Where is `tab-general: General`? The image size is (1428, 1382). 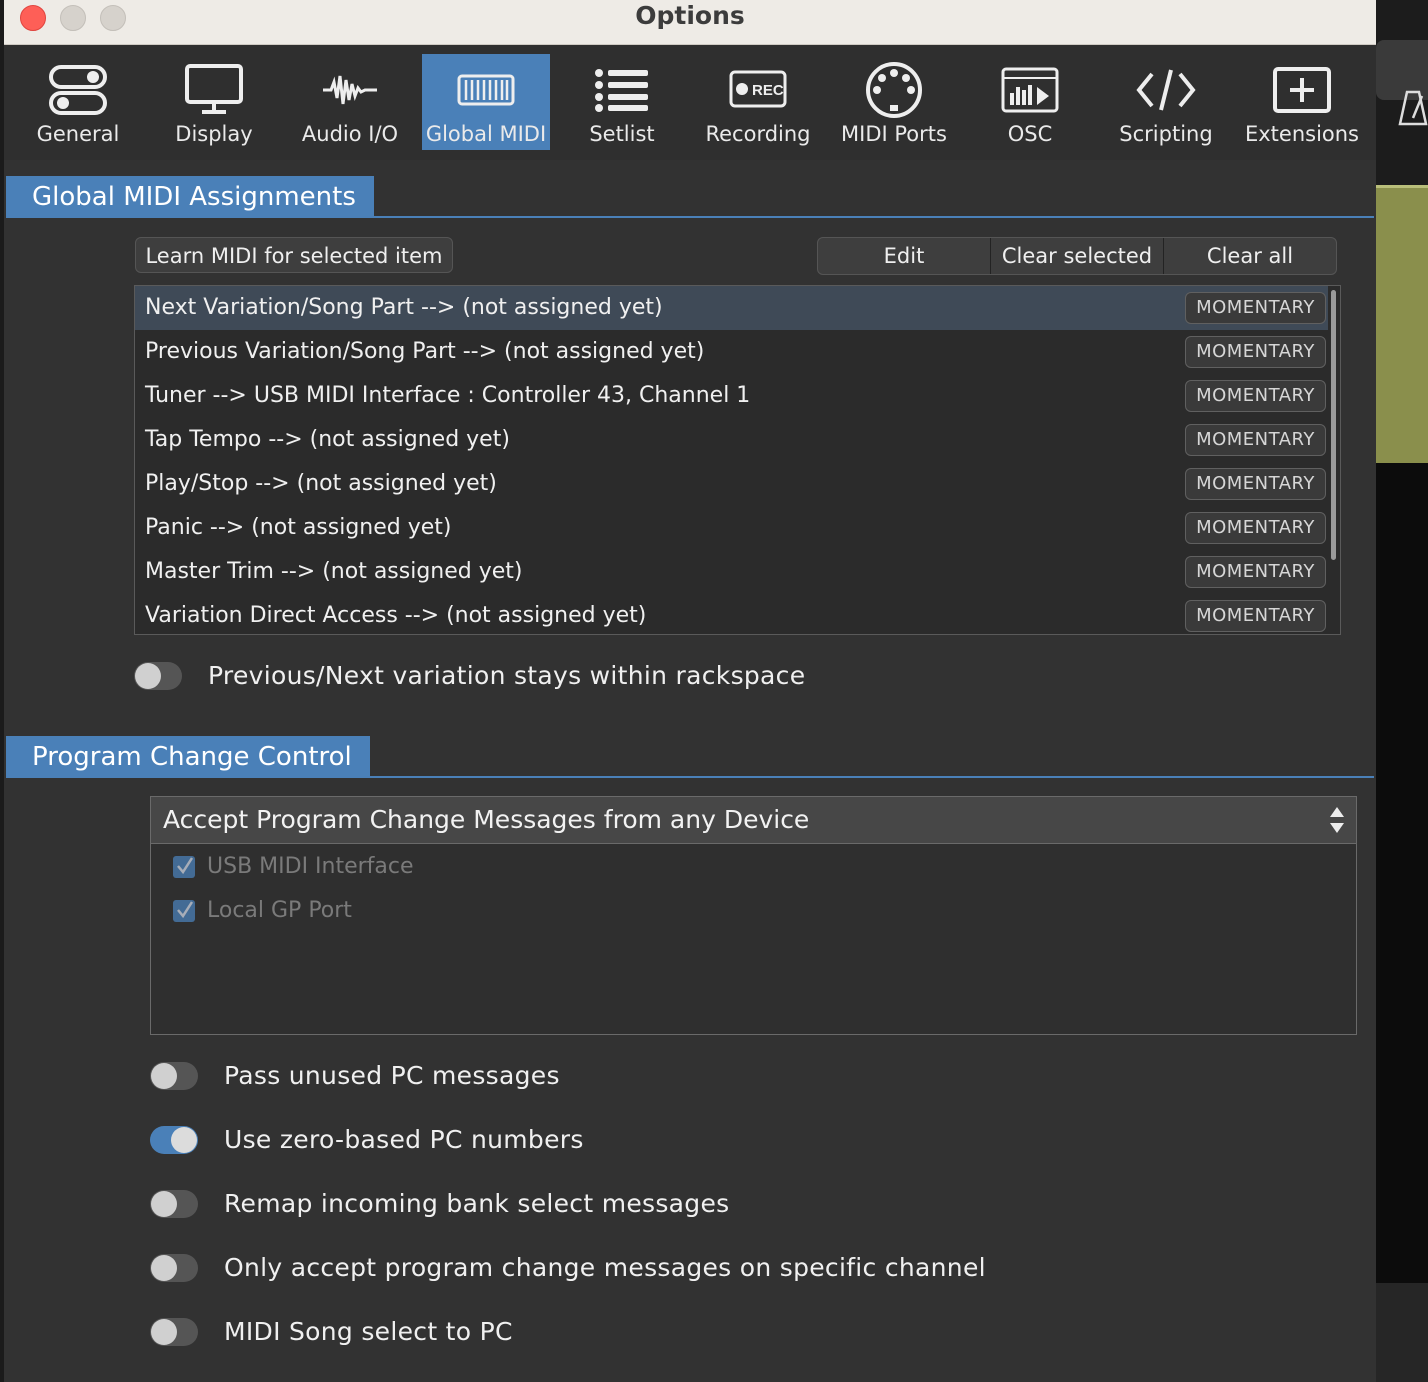
tab-general: General is located at coordinates (78, 102).